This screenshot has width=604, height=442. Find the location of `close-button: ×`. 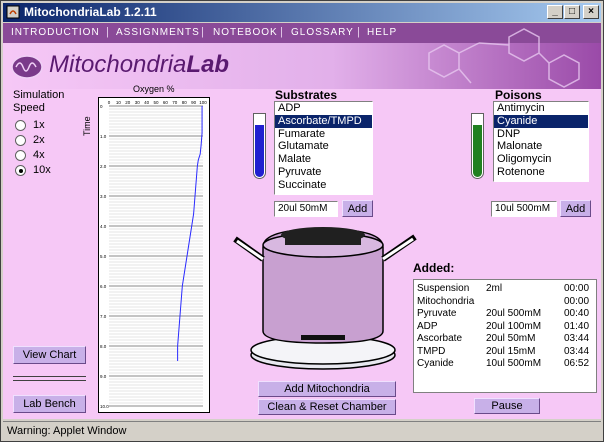

close-button: × is located at coordinates (591, 12).